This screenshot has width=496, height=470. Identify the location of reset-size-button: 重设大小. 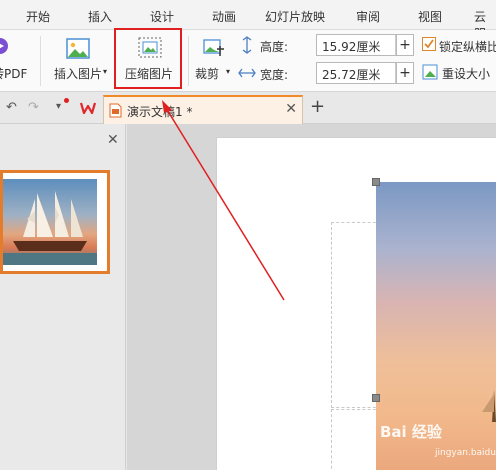
(459, 73).